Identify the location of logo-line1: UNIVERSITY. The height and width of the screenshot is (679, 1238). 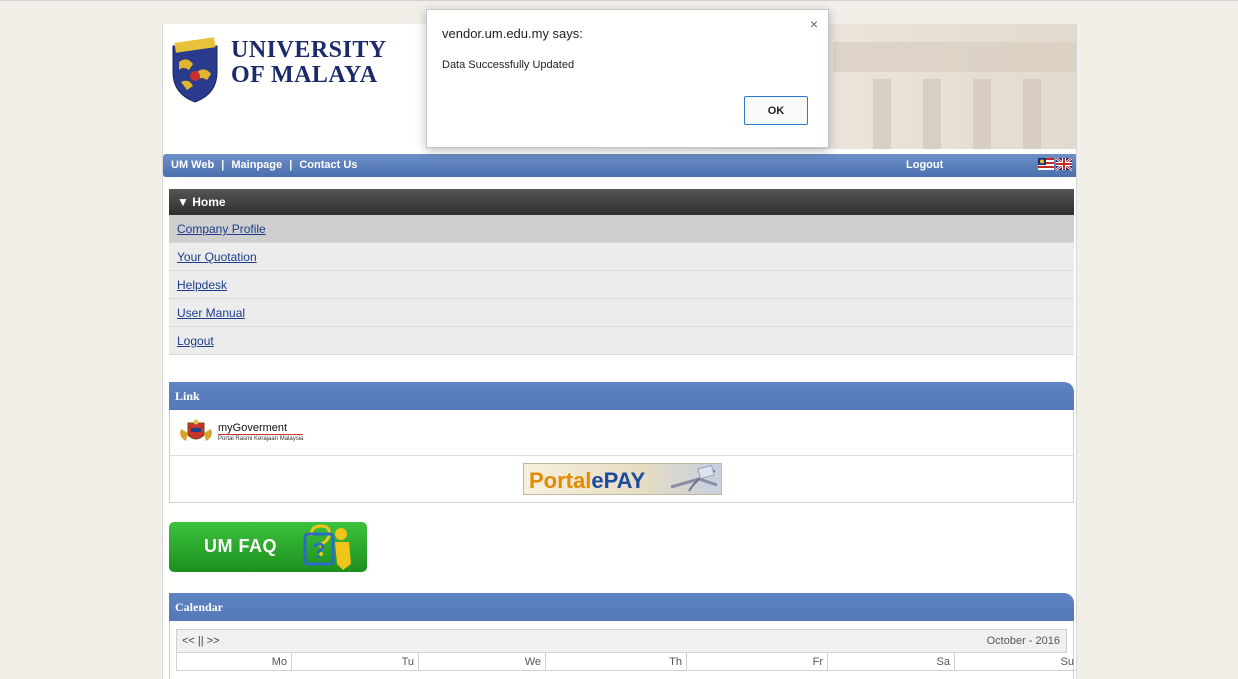
(309, 50).